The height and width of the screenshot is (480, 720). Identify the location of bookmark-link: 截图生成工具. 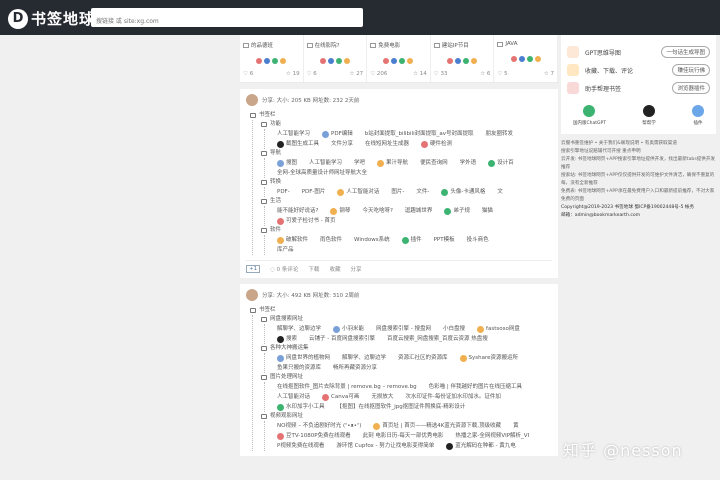
(298, 144).